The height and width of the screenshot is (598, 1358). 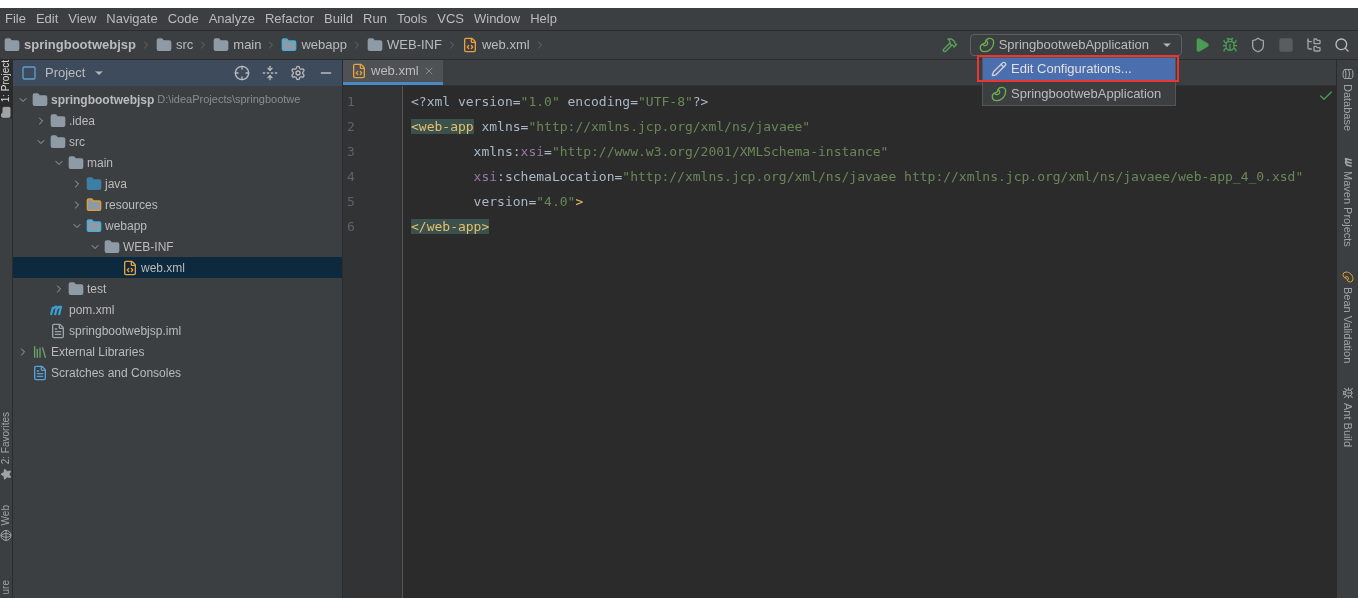 I want to click on tool-window-tab: 1: Project, so click(x=6, y=89).